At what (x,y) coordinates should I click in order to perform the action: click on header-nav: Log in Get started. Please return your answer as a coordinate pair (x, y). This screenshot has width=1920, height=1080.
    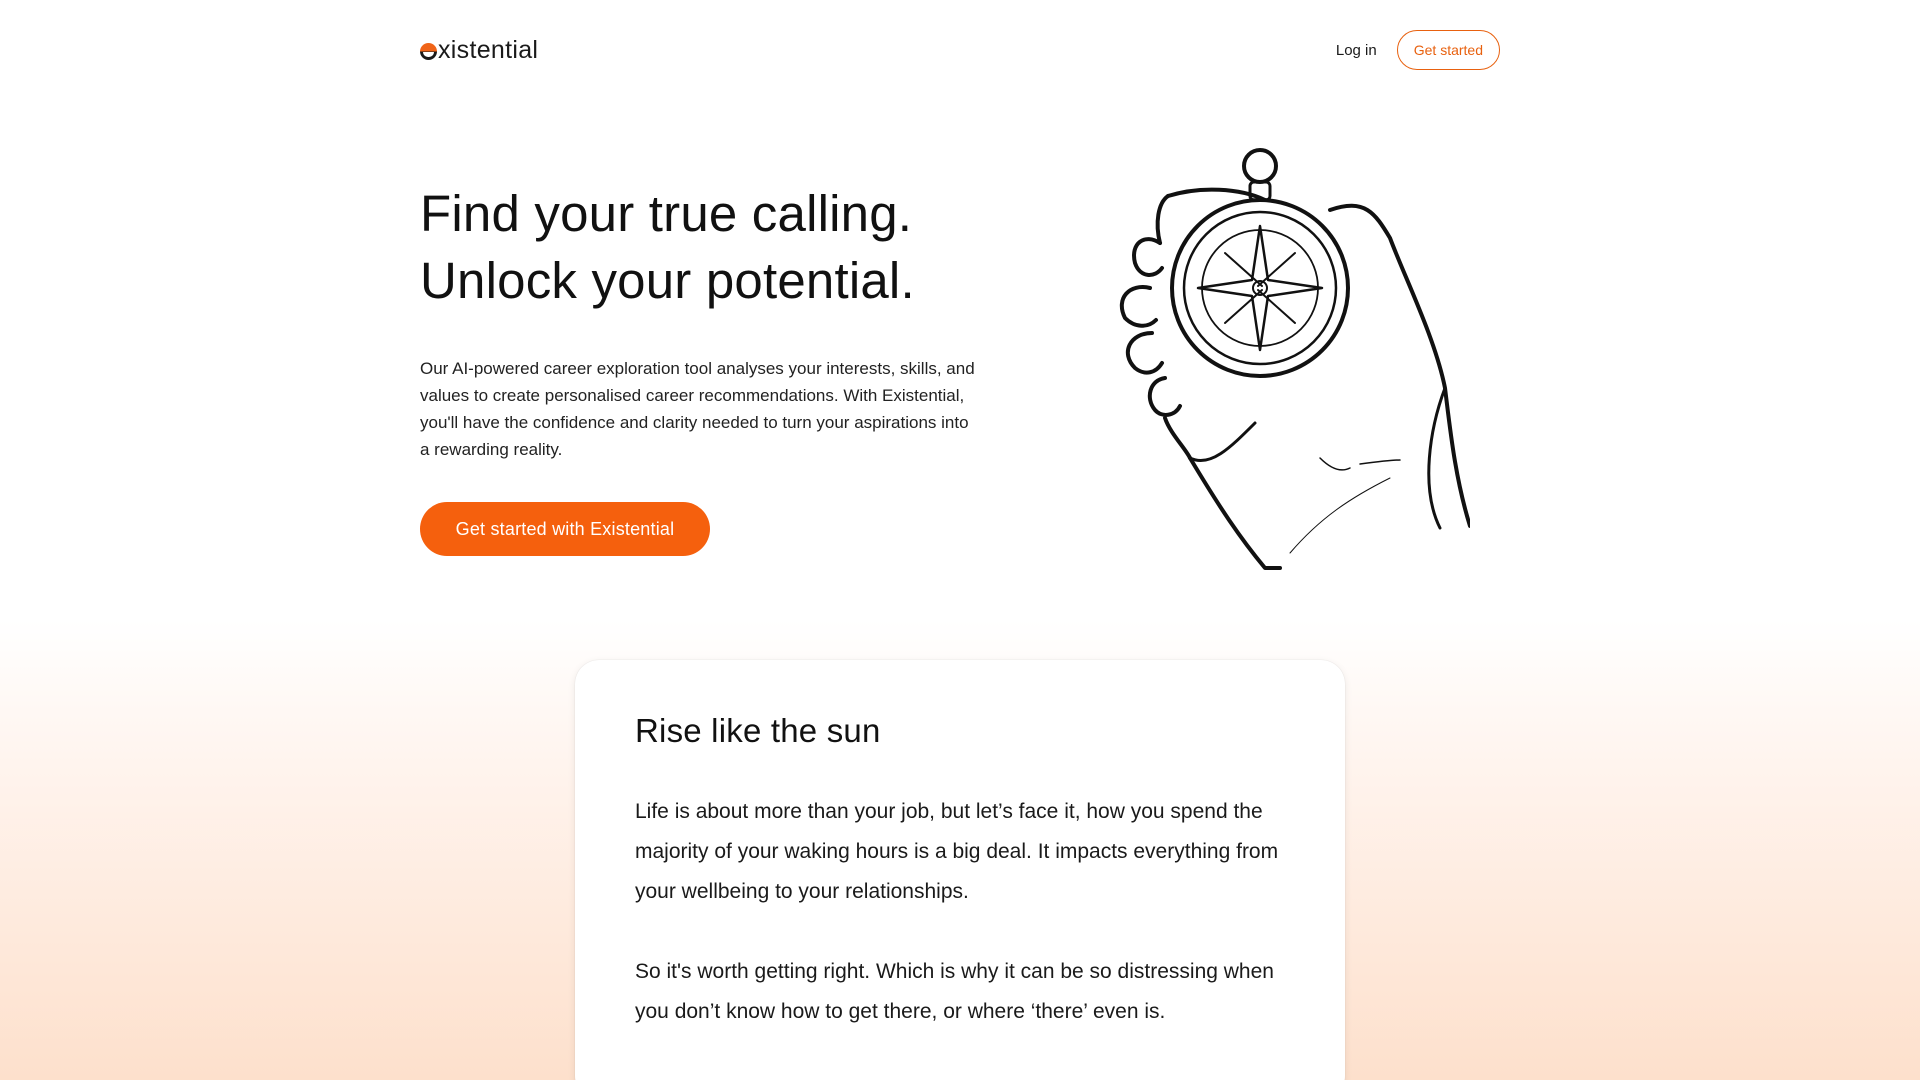
    Looking at the image, I should click on (1418, 50).